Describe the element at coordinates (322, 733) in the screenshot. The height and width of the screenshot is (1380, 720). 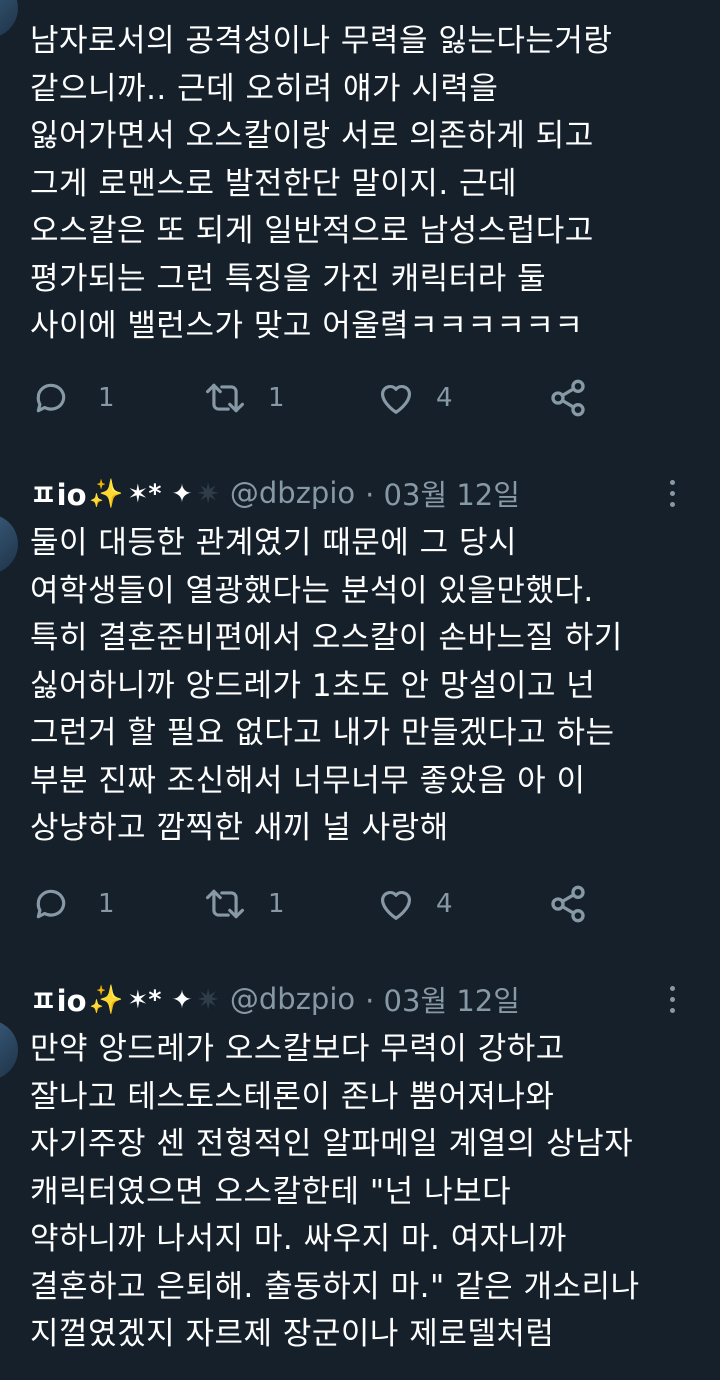
I see `tweet-text-line: 그런거 할 필요 없다고 내가 만들겠다고 하는` at that location.